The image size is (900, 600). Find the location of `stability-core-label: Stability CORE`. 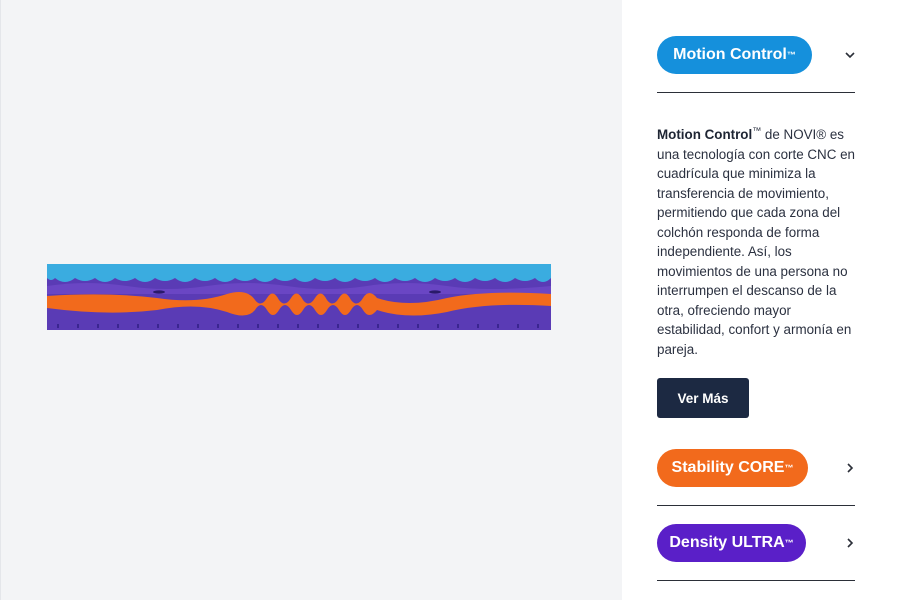

stability-core-label: Stability CORE is located at coordinates (728, 467).